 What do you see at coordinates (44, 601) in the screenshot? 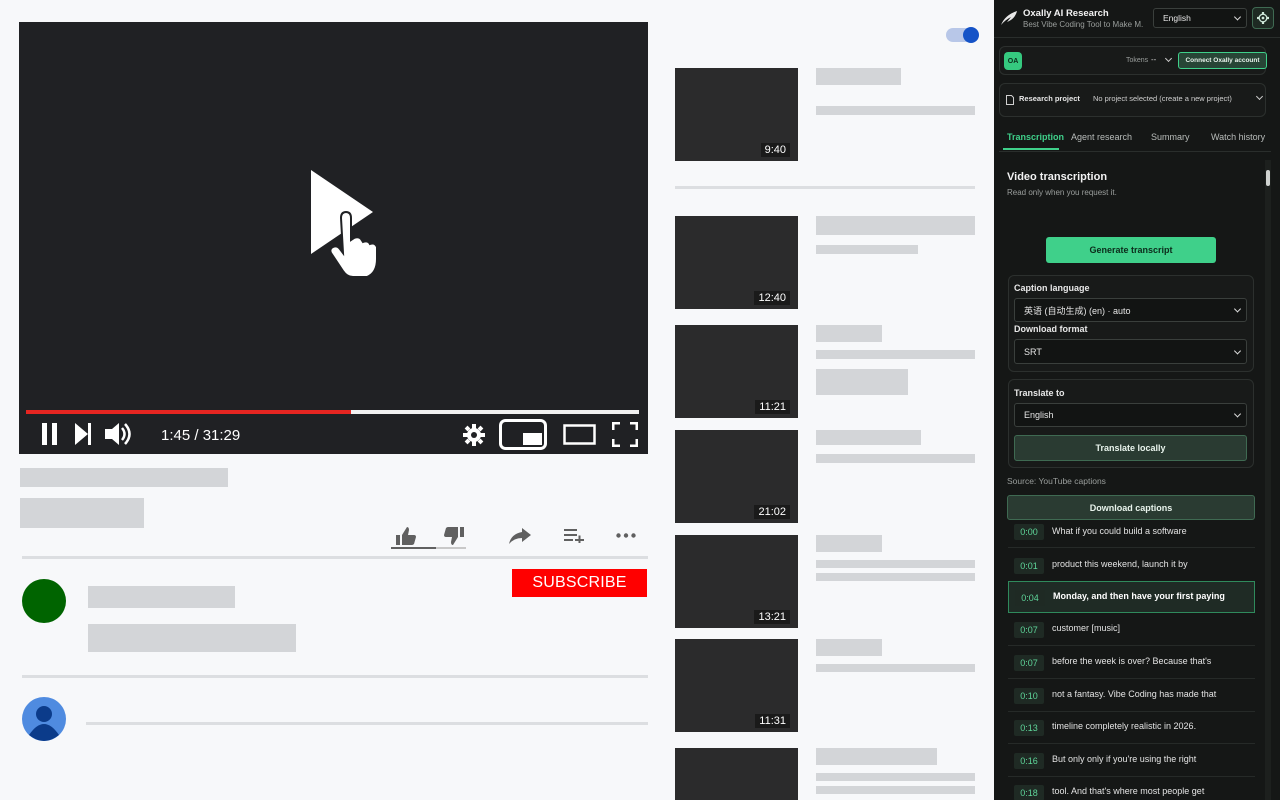
I see `channel-avatar` at bounding box center [44, 601].